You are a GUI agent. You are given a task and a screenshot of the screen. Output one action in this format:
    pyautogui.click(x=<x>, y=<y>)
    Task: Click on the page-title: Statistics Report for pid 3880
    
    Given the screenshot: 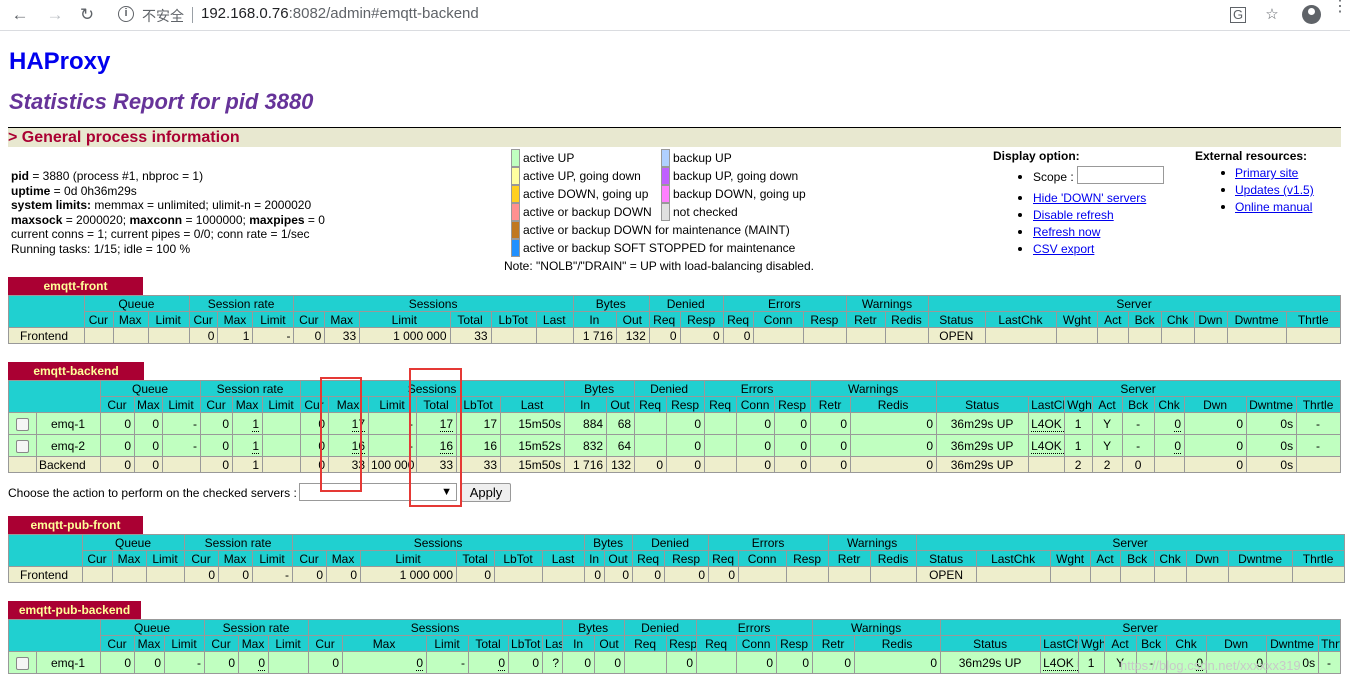 What is the action you would take?
    pyautogui.click(x=161, y=101)
    